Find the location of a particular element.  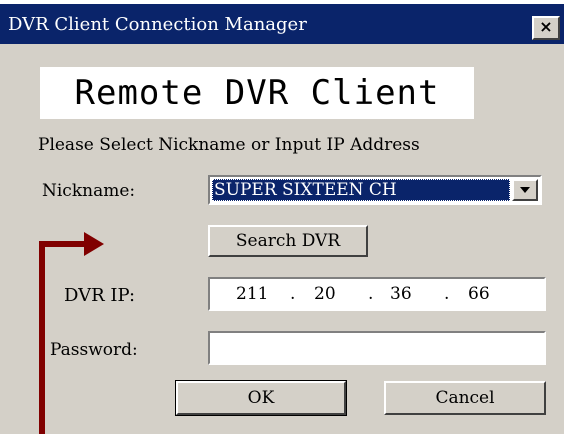

annotation-arrow is located at coordinates (71, 333).